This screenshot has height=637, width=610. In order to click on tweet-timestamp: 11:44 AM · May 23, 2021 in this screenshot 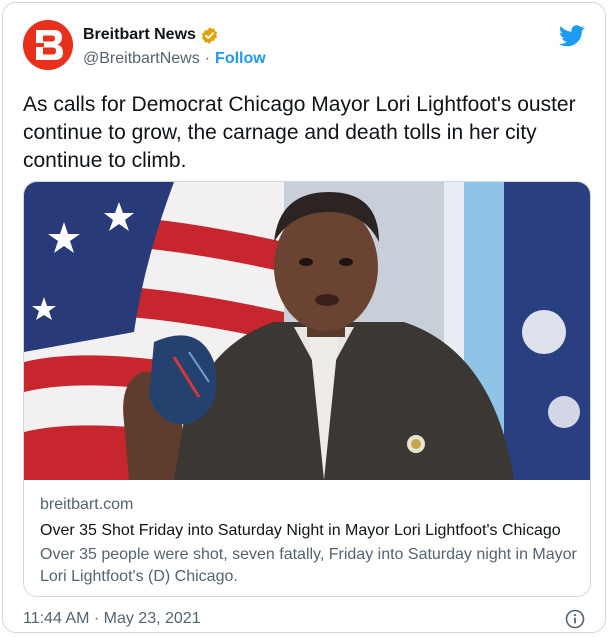, I will do `click(112, 619)`.